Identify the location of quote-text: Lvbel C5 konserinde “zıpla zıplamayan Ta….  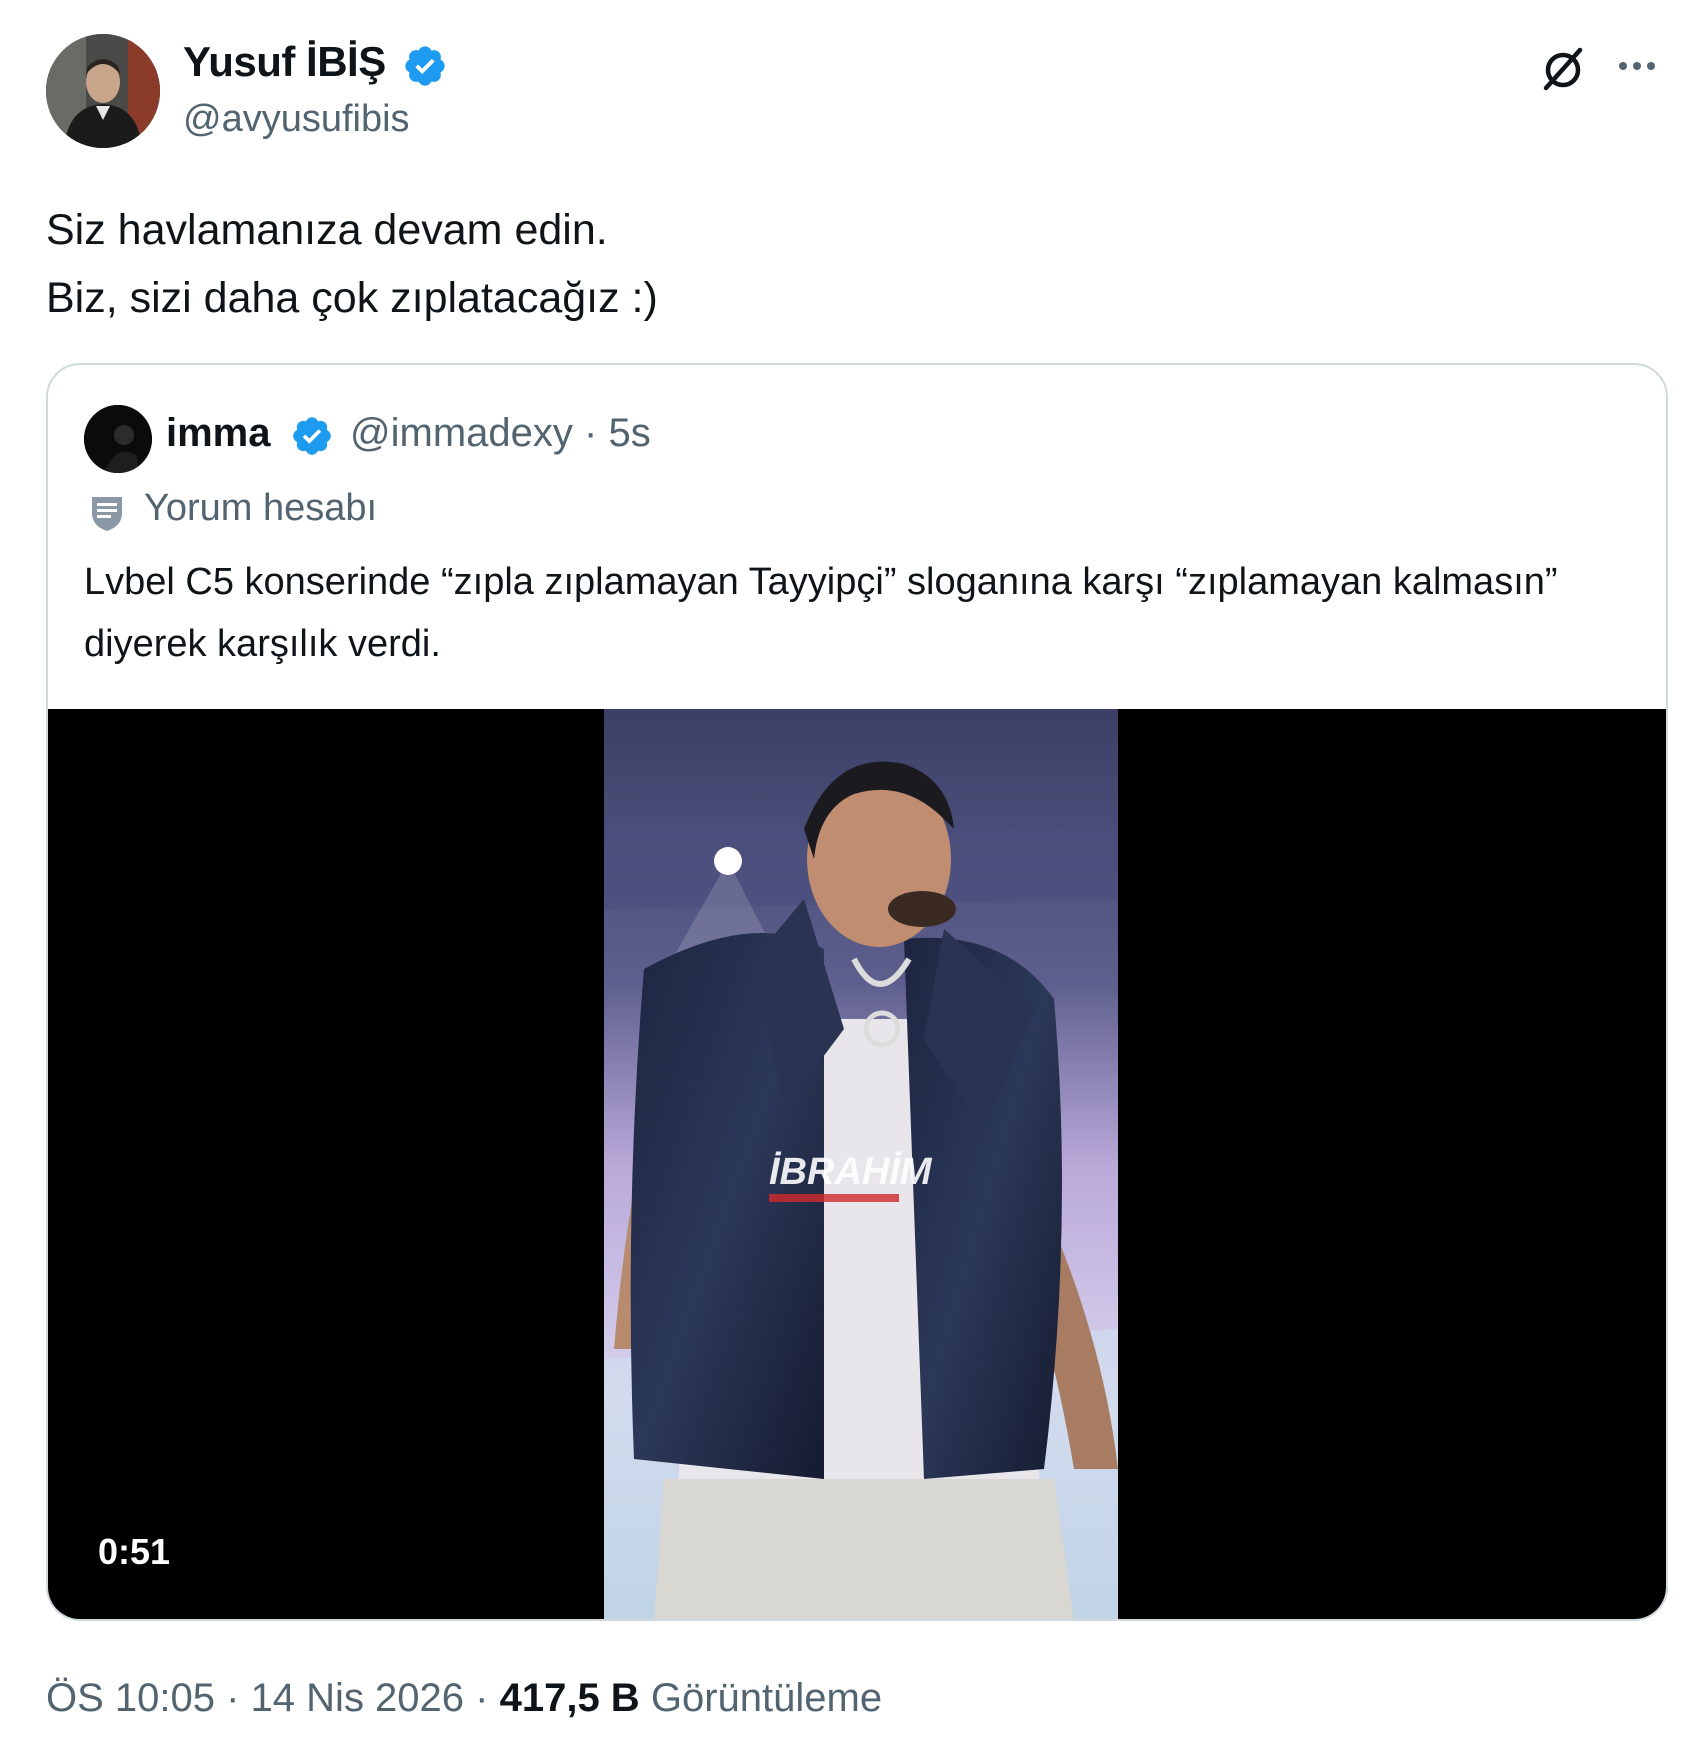
(821, 613).